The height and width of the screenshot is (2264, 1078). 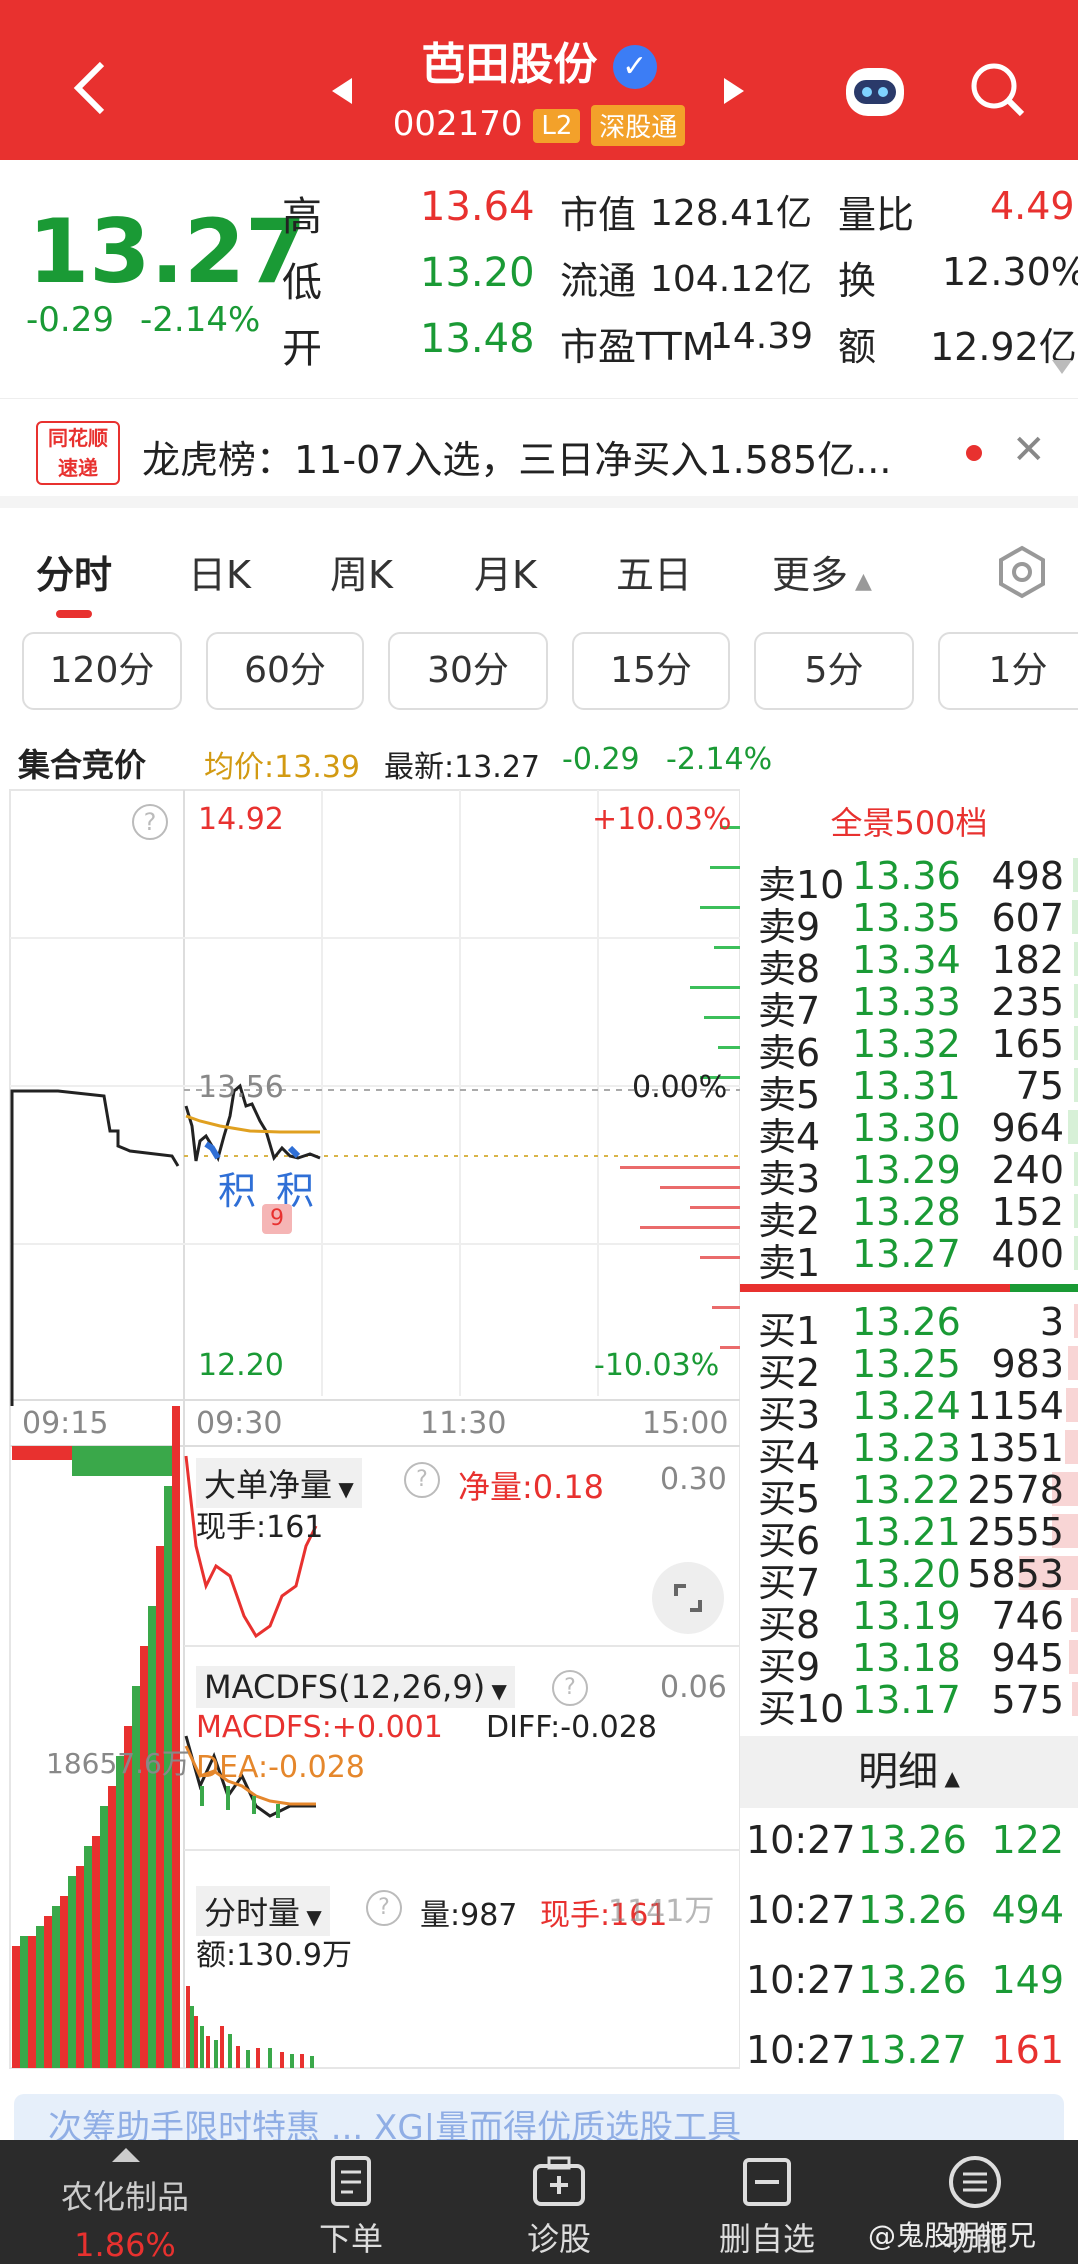 I want to click on fullscreen-icon, so click(x=688, y=1598).